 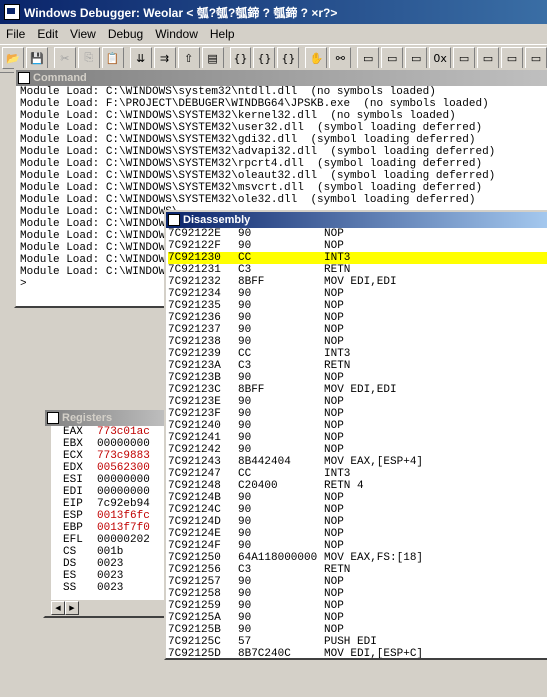 I want to click on disassembly-row: 7C92123B 90 NOP, so click(x=357, y=378).